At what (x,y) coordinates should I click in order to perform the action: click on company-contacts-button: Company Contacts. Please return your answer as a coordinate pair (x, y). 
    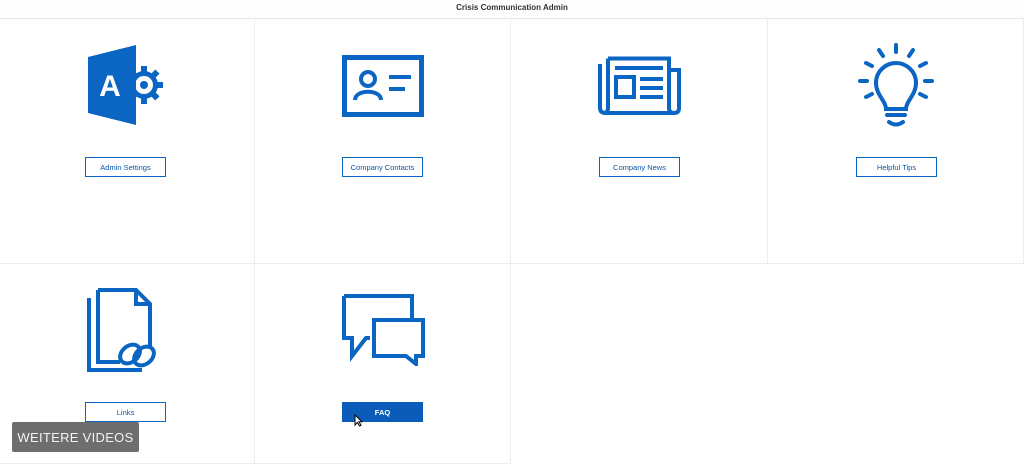
    Looking at the image, I should click on (382, 167).